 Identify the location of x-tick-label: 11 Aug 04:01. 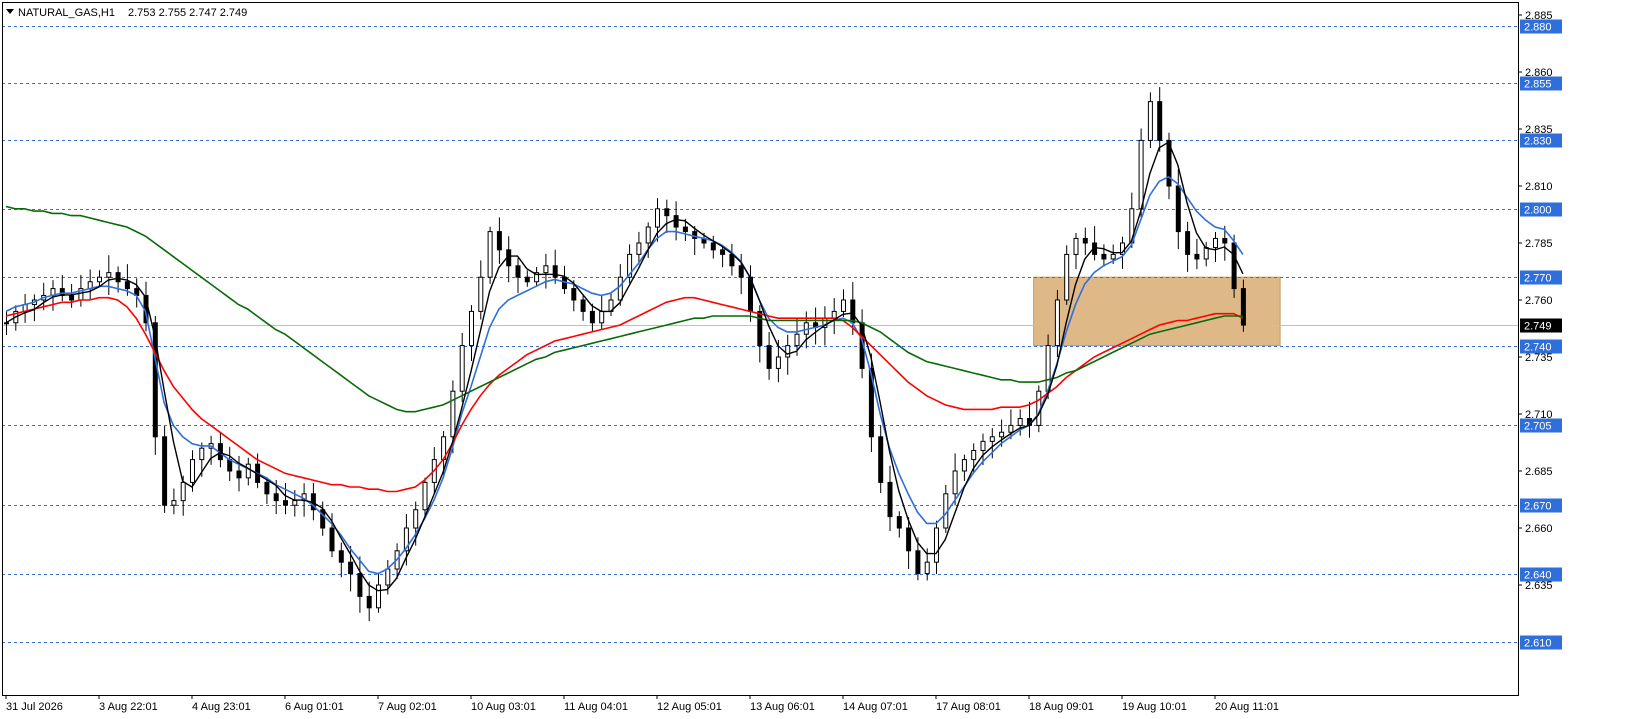
(596, 707).